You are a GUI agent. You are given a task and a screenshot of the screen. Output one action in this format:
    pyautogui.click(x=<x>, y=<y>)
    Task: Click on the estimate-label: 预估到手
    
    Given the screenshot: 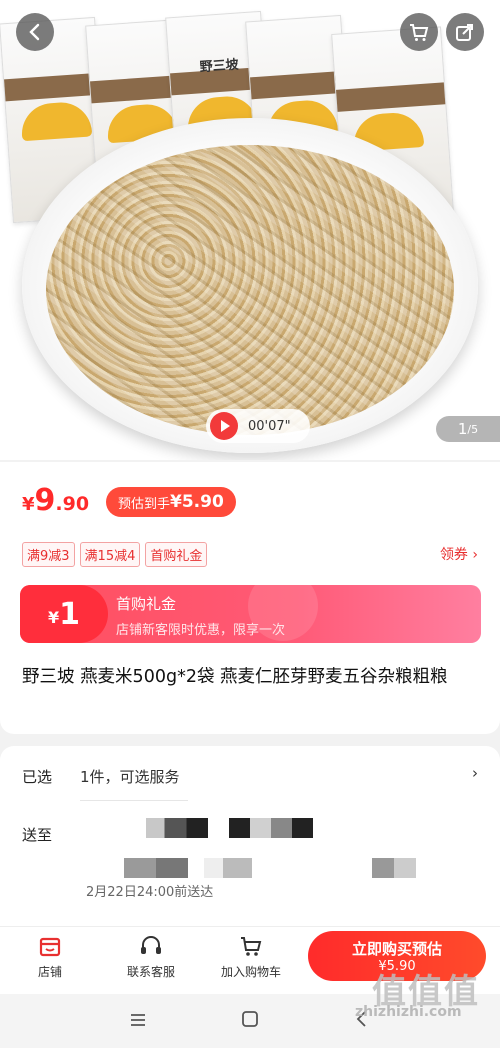 What is the action you would take?
    pyautogui.click(x=144, y=504)
    